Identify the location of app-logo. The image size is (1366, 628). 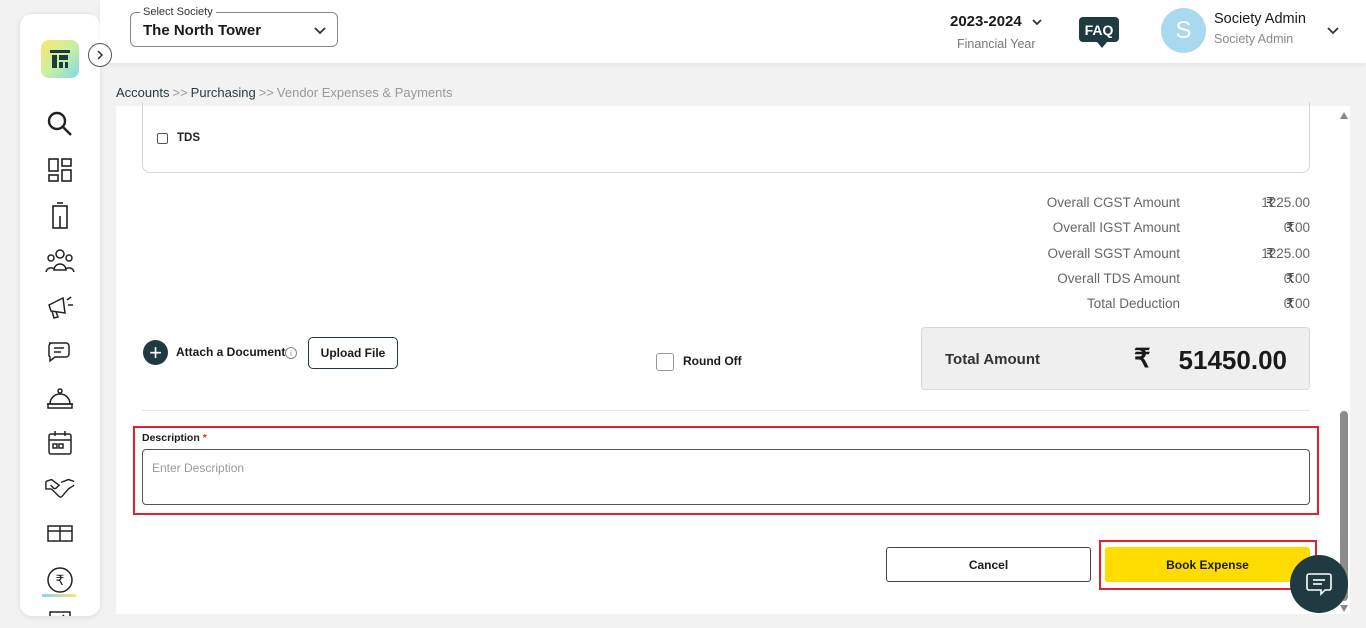
(60, 59).